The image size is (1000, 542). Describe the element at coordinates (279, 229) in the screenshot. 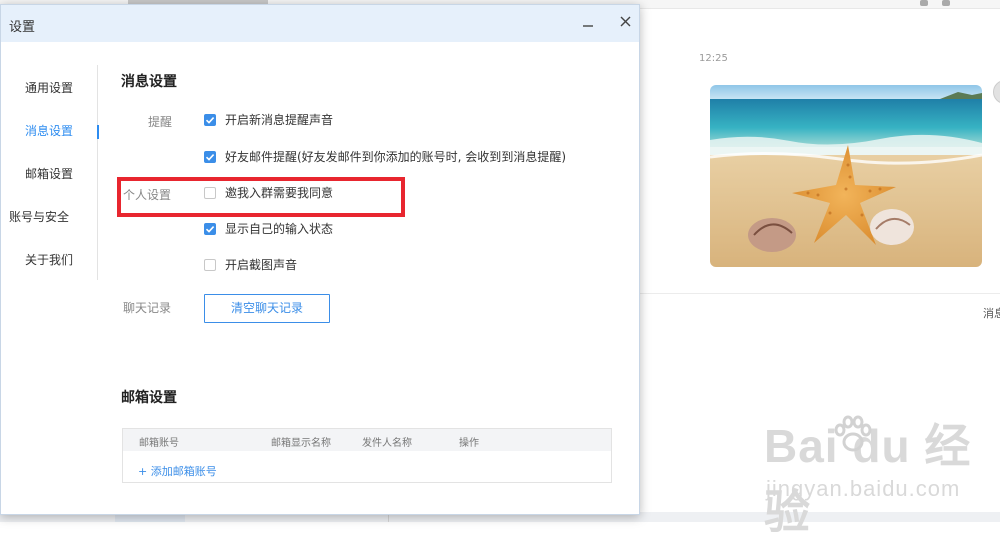

I see `option-label: 显示自己的输入状态` at that location.